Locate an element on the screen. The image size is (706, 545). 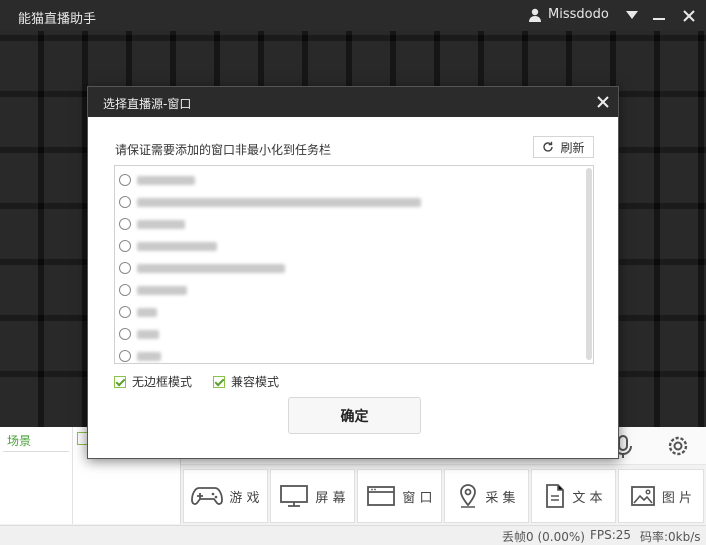
close-window-button is located at coordinates (689, 16).